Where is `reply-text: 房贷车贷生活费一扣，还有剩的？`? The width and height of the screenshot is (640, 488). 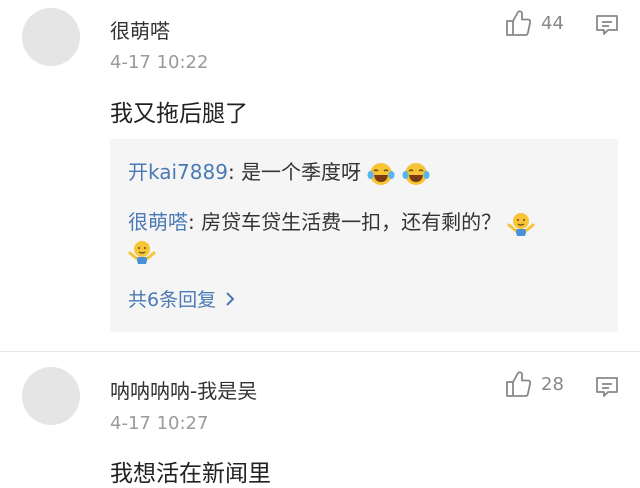
reply-text: 房贷车贷生活费一扣，还有剩的？ is located at coordinates (351, 222).